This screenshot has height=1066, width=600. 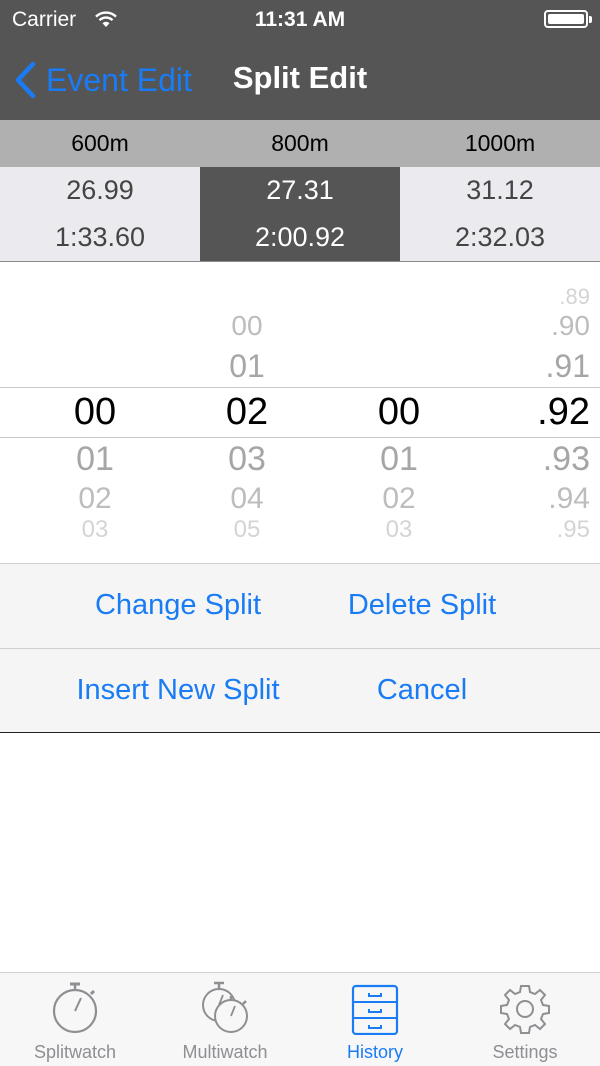 I want to click on delete-split-button: Delete Split, so click(x=422, y=605).